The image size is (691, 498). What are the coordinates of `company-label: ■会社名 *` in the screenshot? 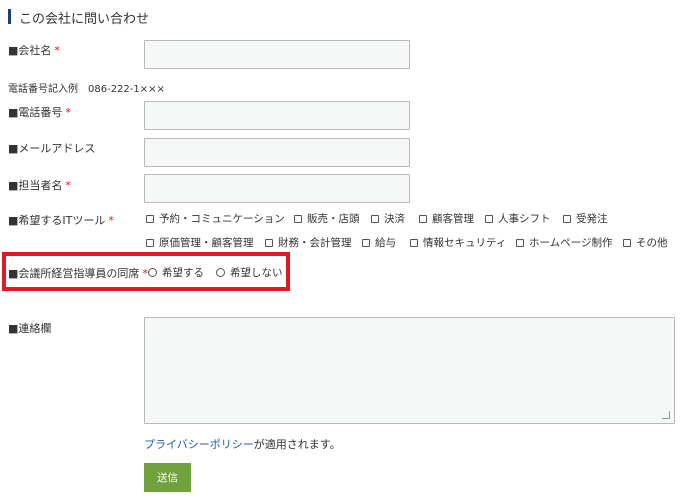 It's located at (34, 50).